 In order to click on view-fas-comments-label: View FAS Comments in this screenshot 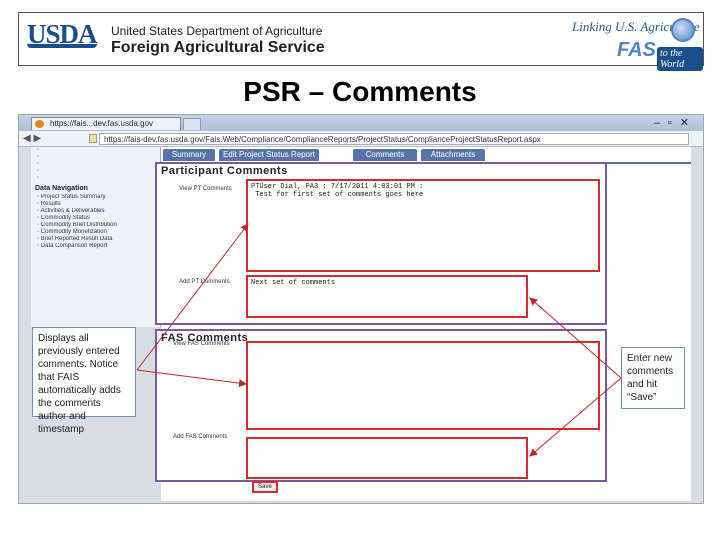, I will do `click(201, 344)`.